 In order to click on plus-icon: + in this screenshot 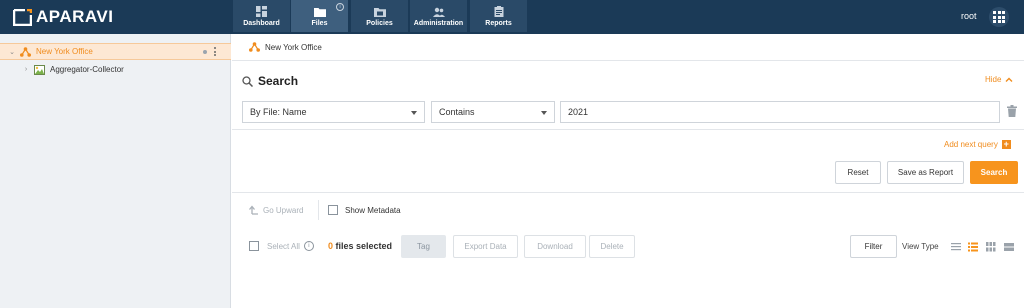, I will do `click(1006, 144)`.